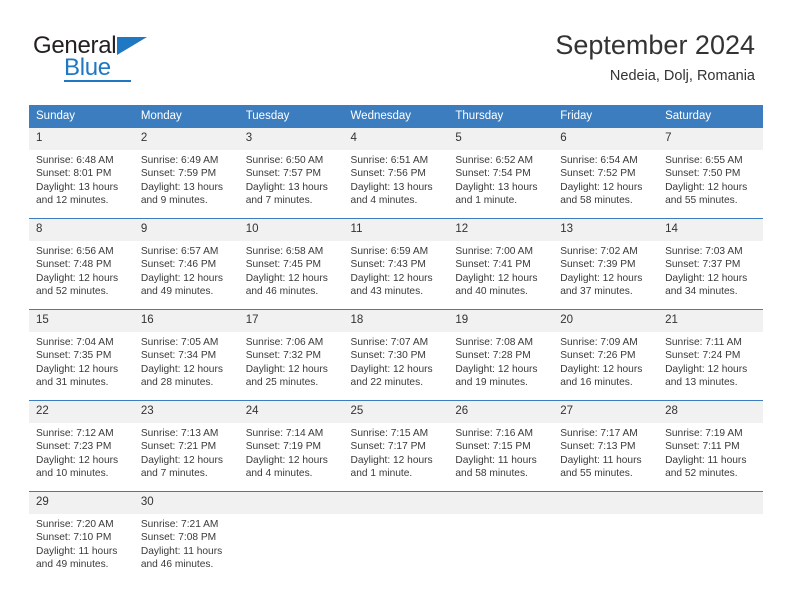 This screenshot has width=792, height=612. What do you see at coordinates (74, 356) in the screenshot?
I see `day-sunset-text: Sunset: 7:35 PM` at bounding box center [74, 356].